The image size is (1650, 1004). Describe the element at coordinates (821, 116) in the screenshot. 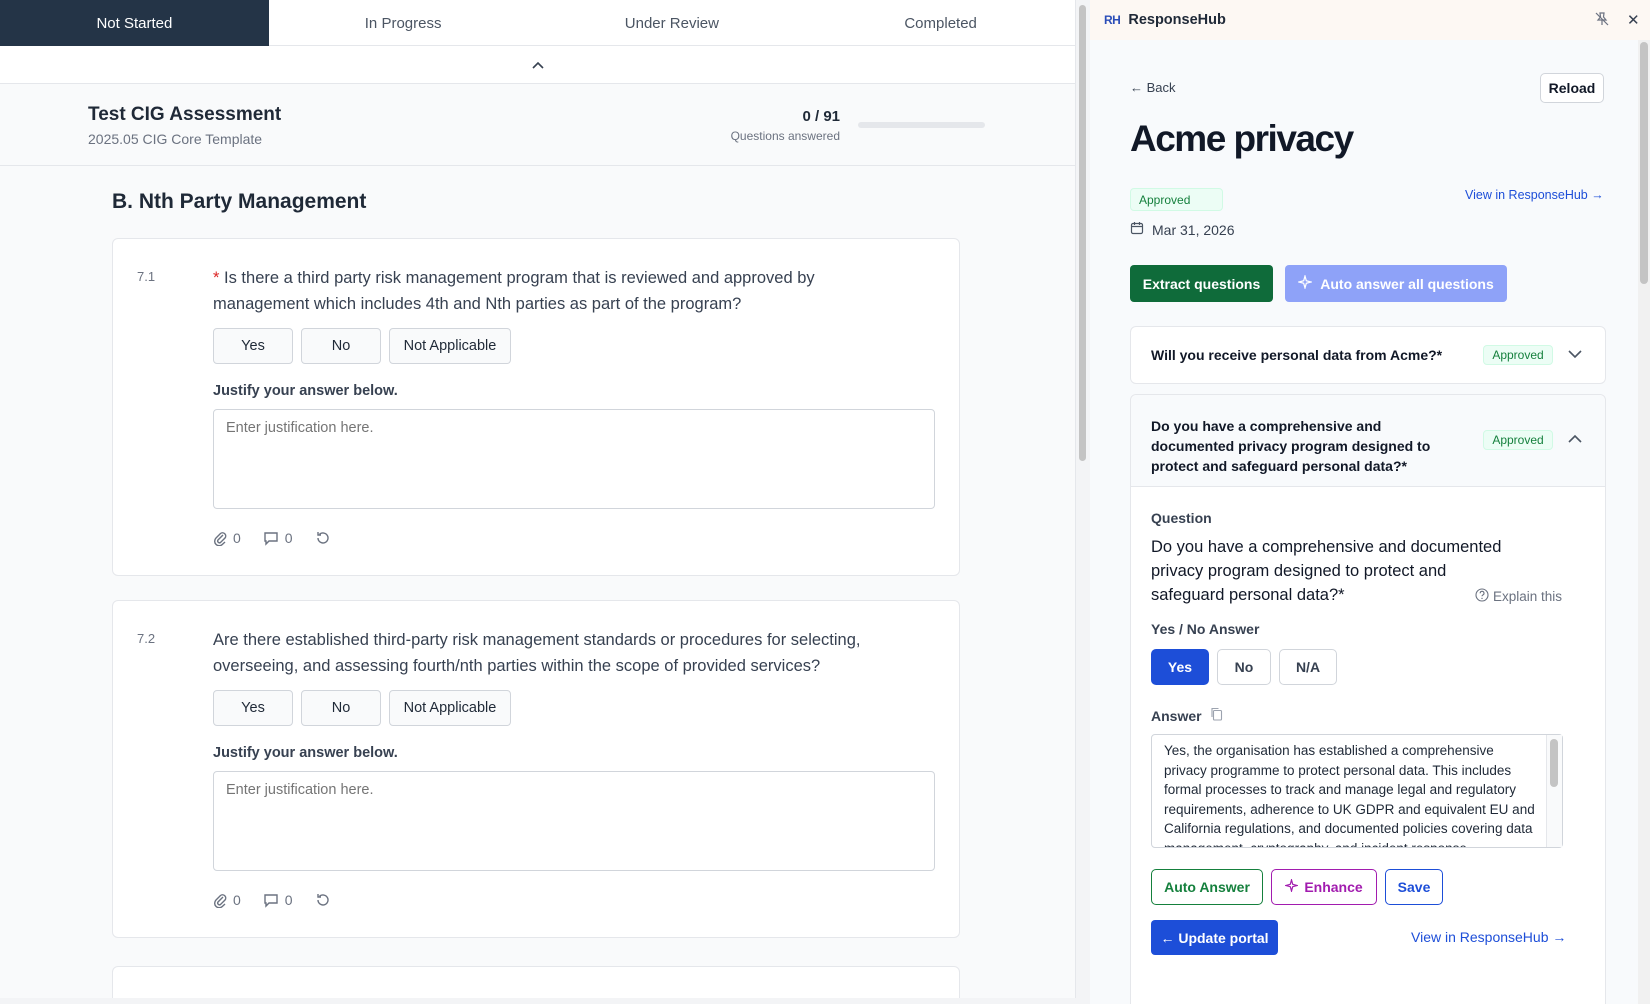

I see `progress-count: 0 / 91` at that location.